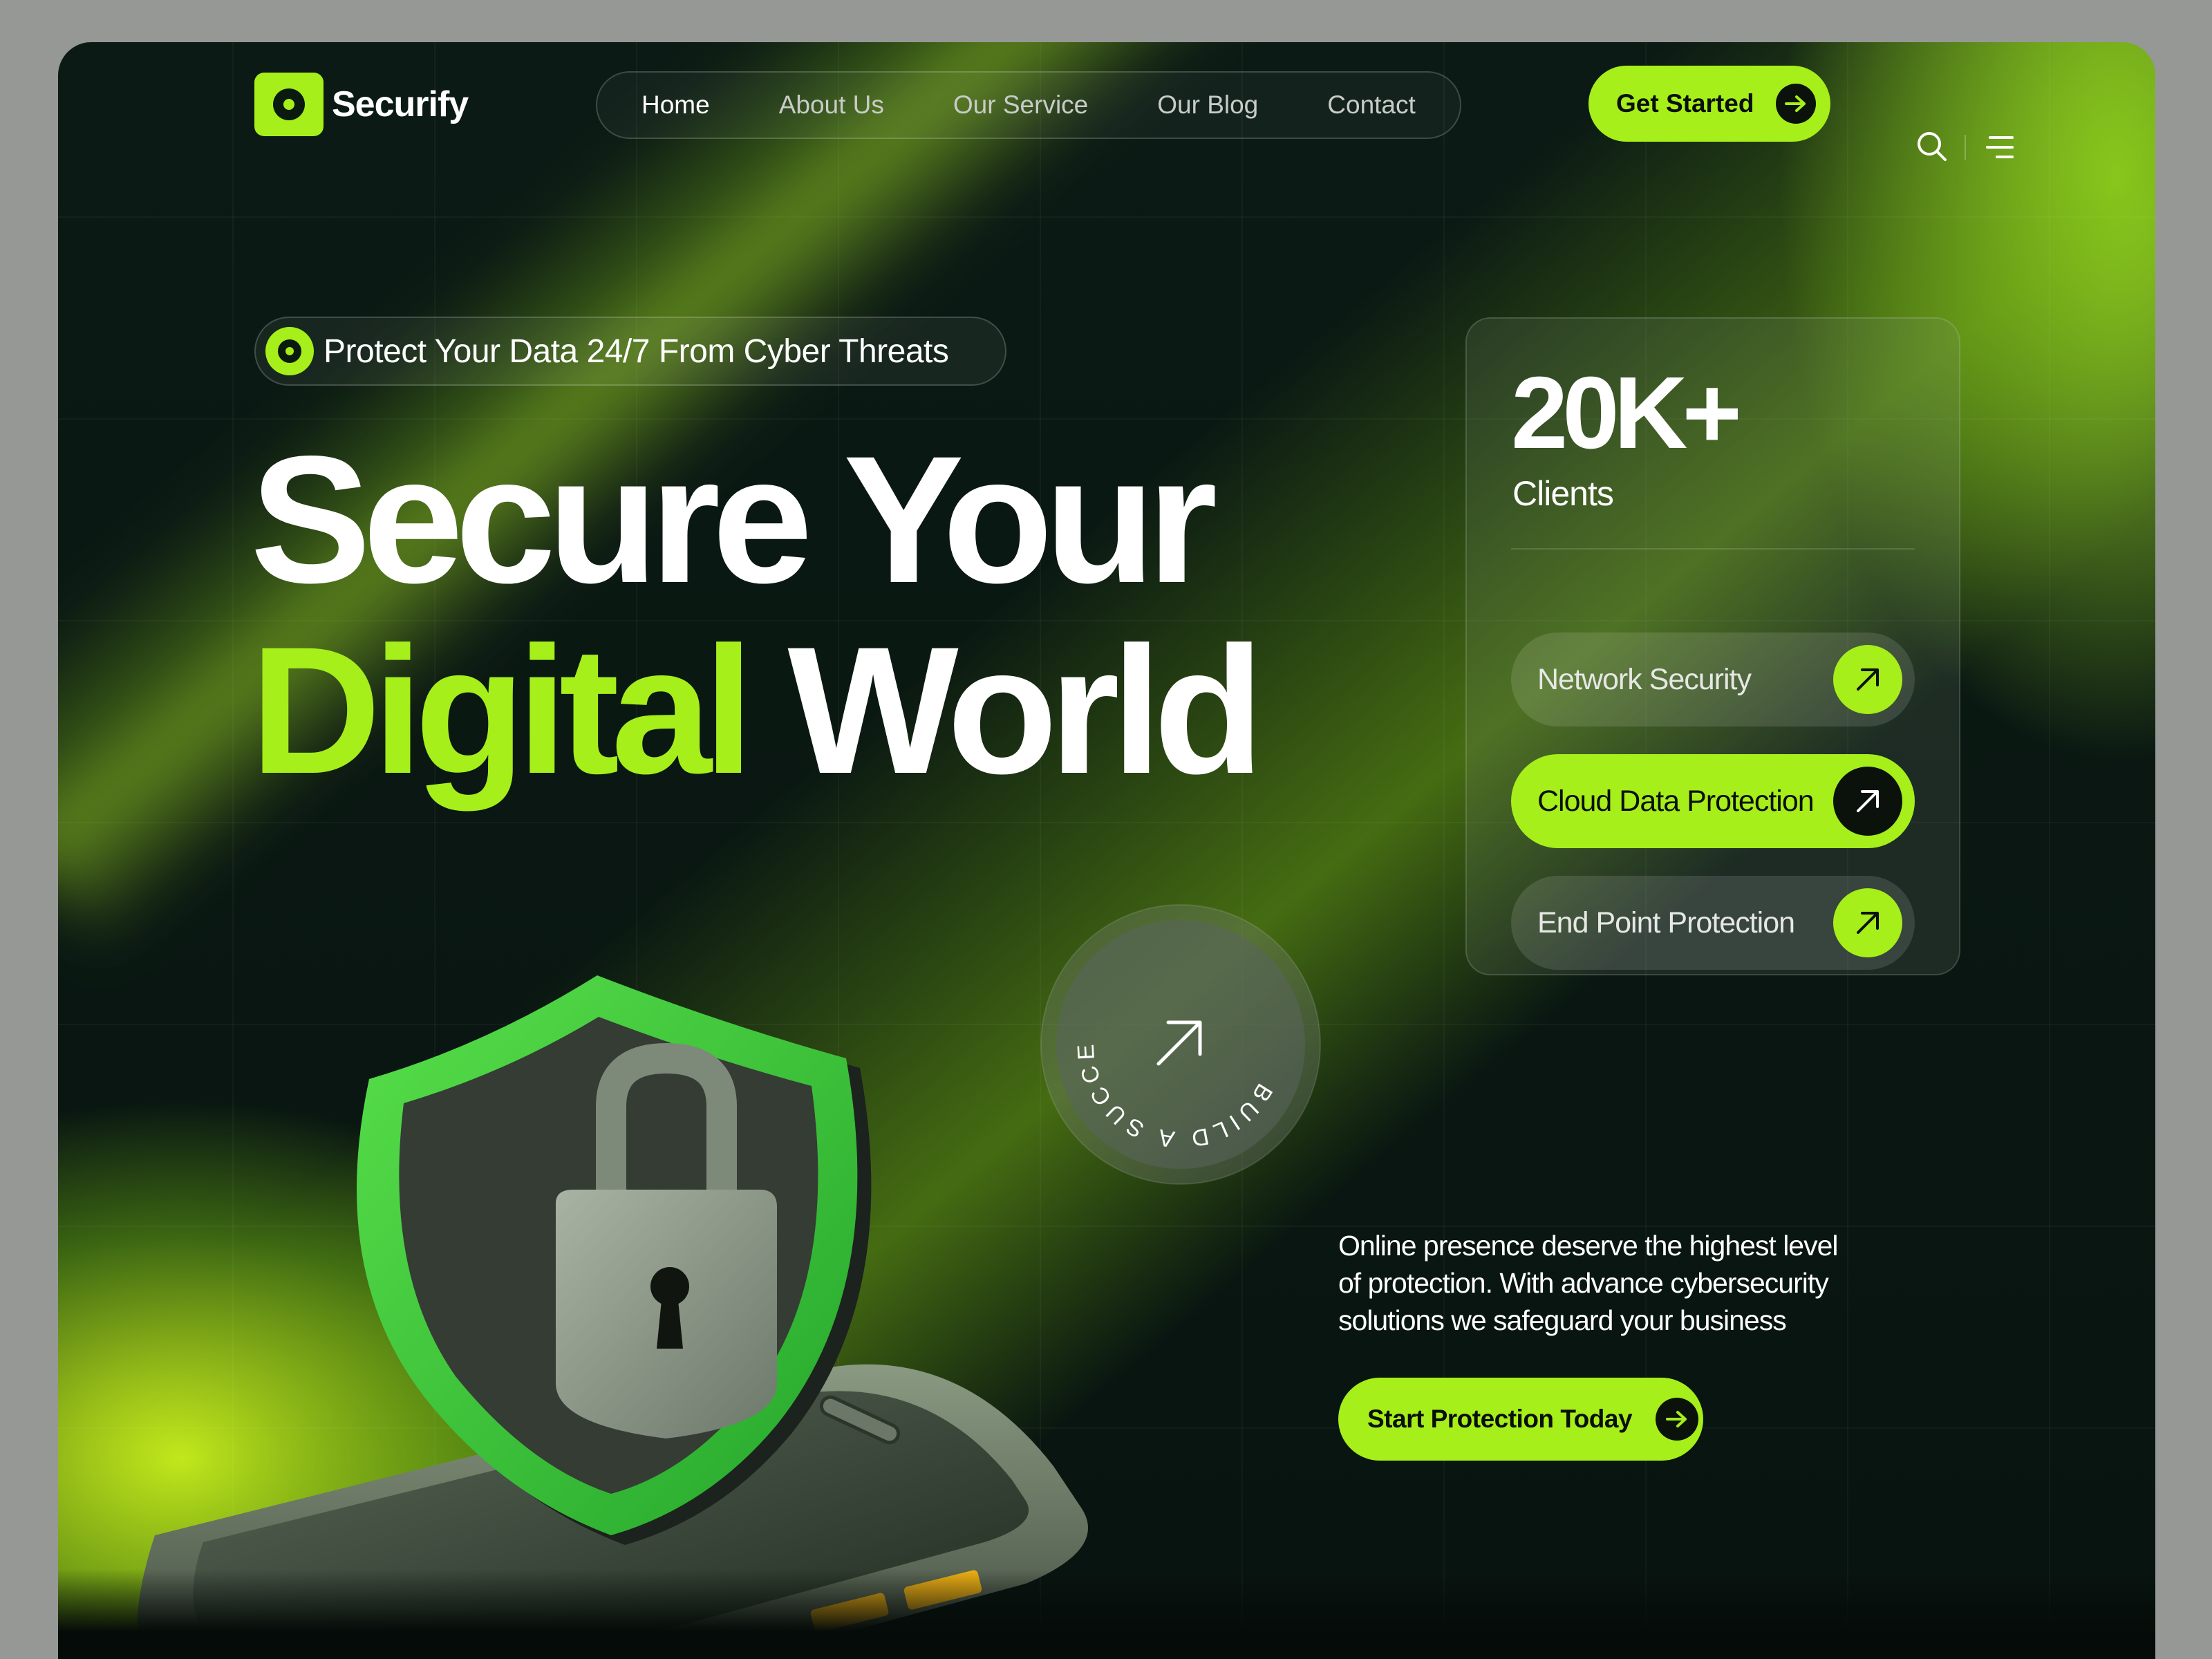 The width and height of the screenshot is (2212, 1659). What do you see at coordinates (1106, 1614) in the screenshot?
I see `bottom-fade` at bounding box center [1106, 1614].